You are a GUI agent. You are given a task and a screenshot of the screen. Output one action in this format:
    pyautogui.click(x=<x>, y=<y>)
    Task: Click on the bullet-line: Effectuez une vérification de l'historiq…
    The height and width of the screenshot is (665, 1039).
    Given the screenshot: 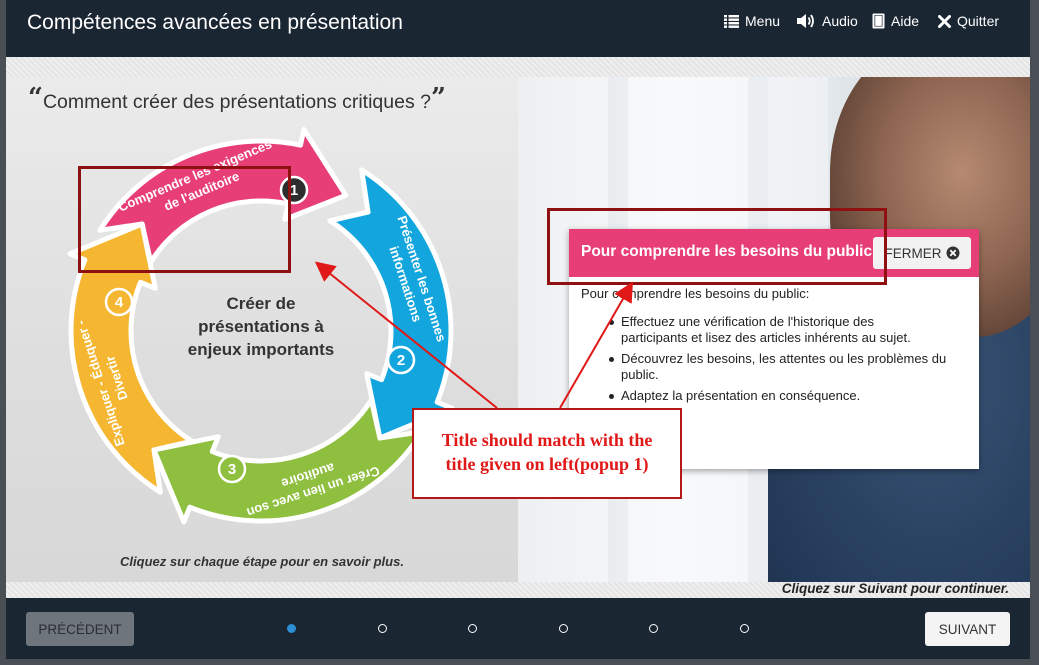 What is the action you would take?
    pyautogui.click(x=748, y=321)
    